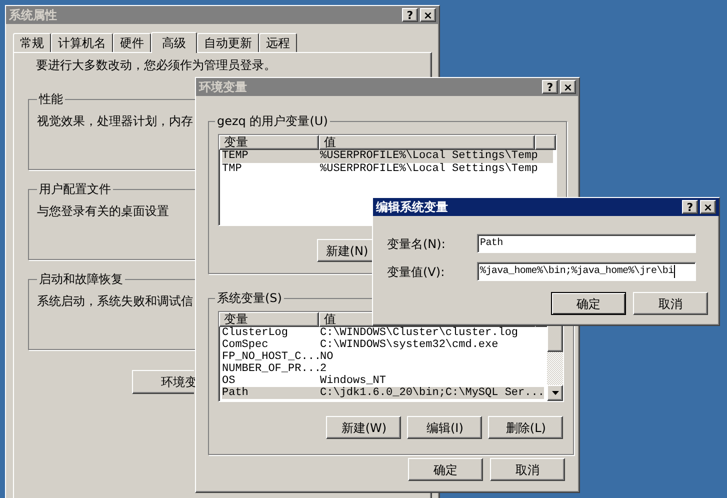 The height and width of the screenshot is (498, 727). Describe the element at coordinates (32, 42) in the screenshot. I see `tab: 常规` at that location.